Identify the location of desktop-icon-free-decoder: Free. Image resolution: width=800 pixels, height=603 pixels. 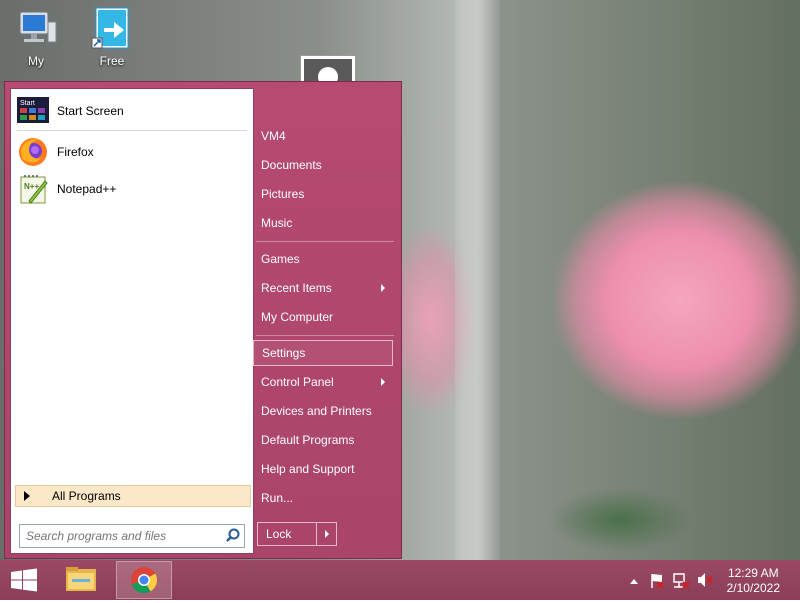
(112, 37).